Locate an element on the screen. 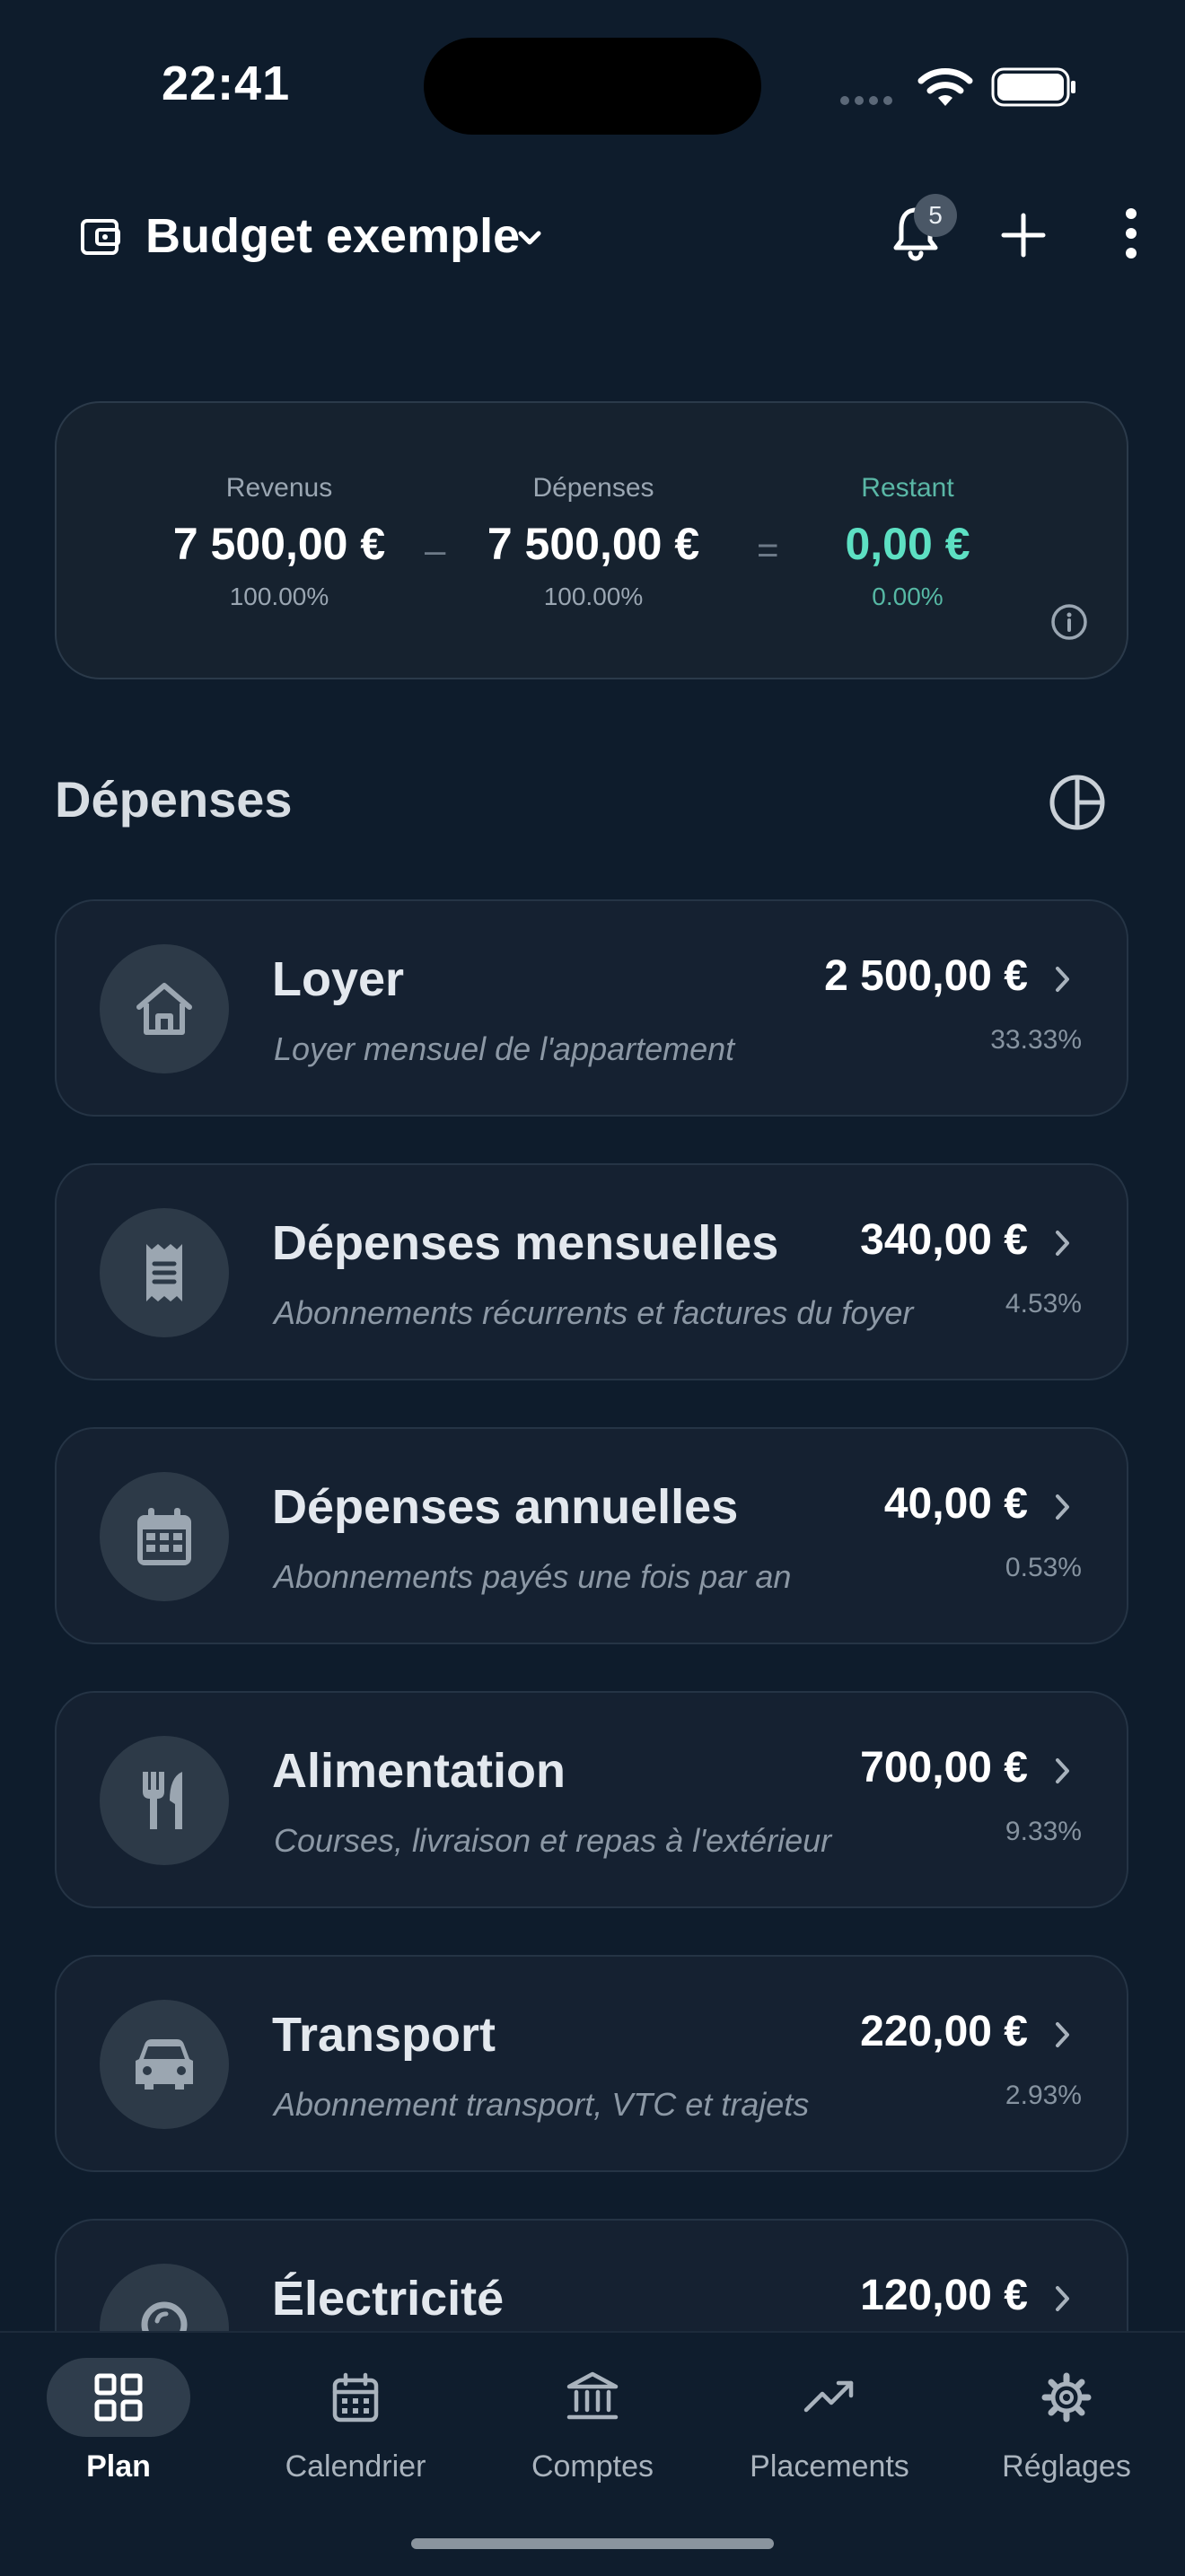  wifi-icon is located at coordinates (945, 87).